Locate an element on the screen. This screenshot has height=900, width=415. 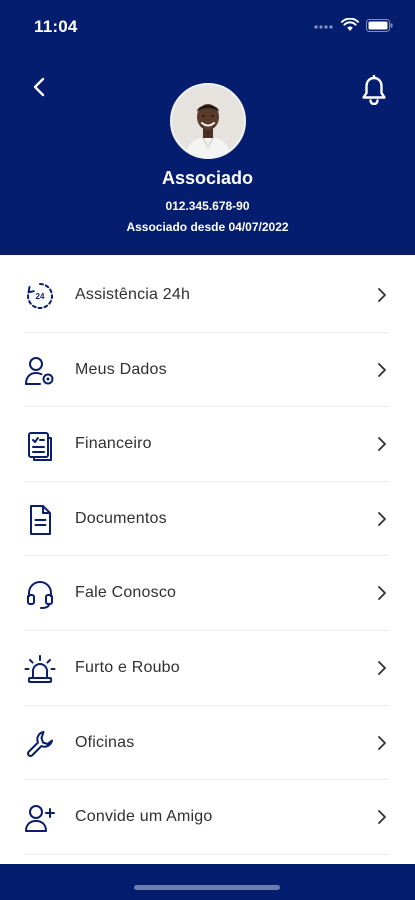
menu-item-label: Furto e Roubo is located at coordinates (127, 667).